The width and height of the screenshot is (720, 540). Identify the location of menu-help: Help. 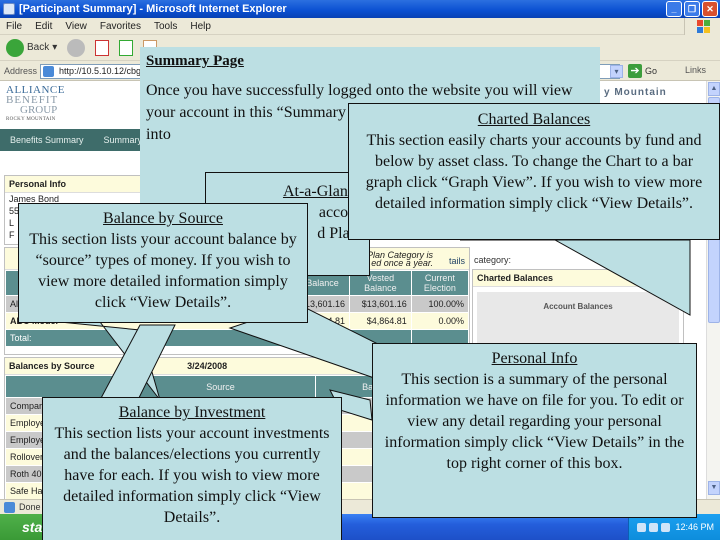
(200, 26).